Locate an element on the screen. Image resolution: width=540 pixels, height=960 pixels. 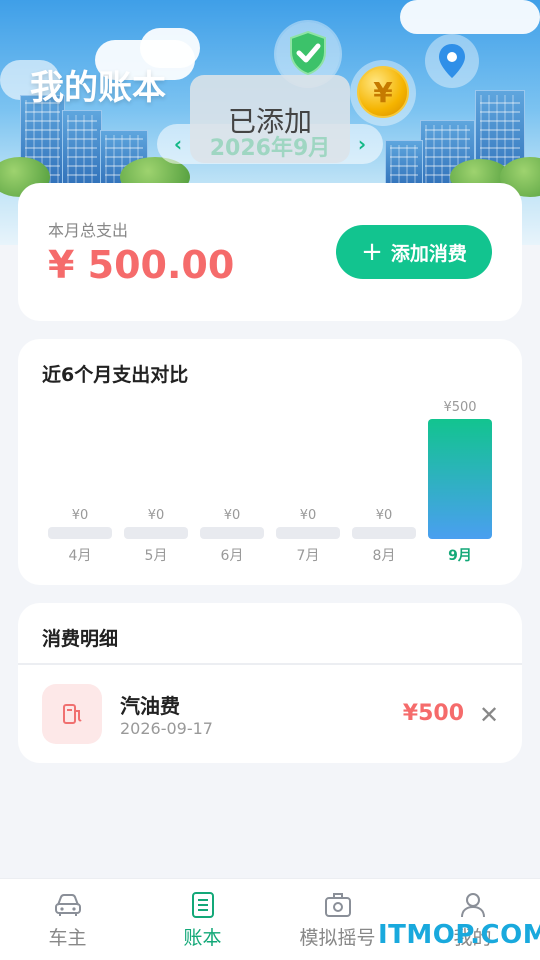
total-expense-label: 本月总支出 is located at coordinates (88, 230).